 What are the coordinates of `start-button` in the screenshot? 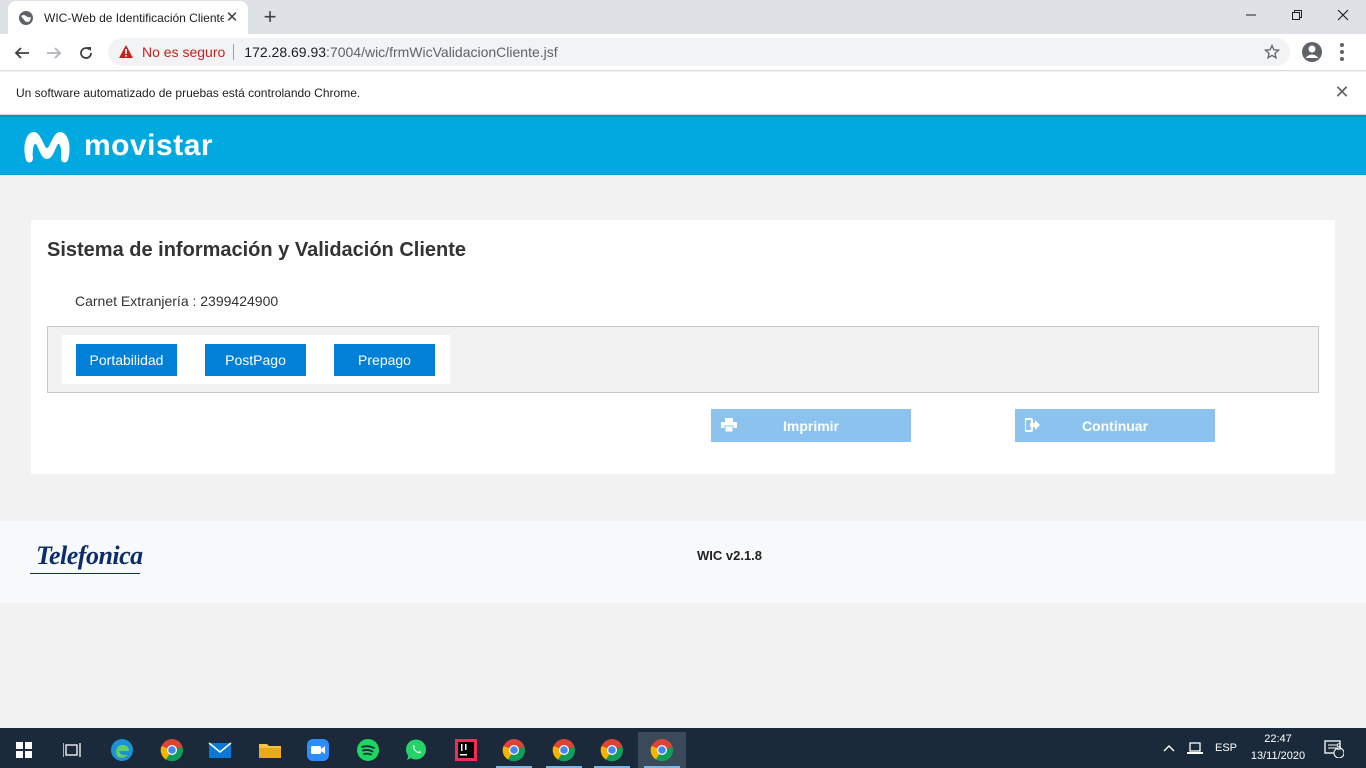 It's located at (24, 750).